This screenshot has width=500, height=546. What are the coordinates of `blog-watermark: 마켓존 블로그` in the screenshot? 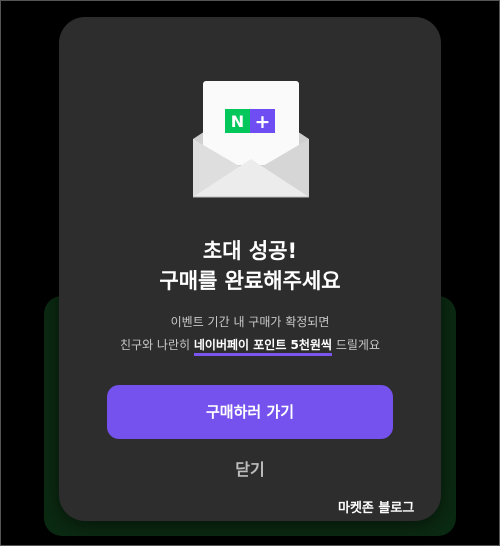 It's located at (376, 508).